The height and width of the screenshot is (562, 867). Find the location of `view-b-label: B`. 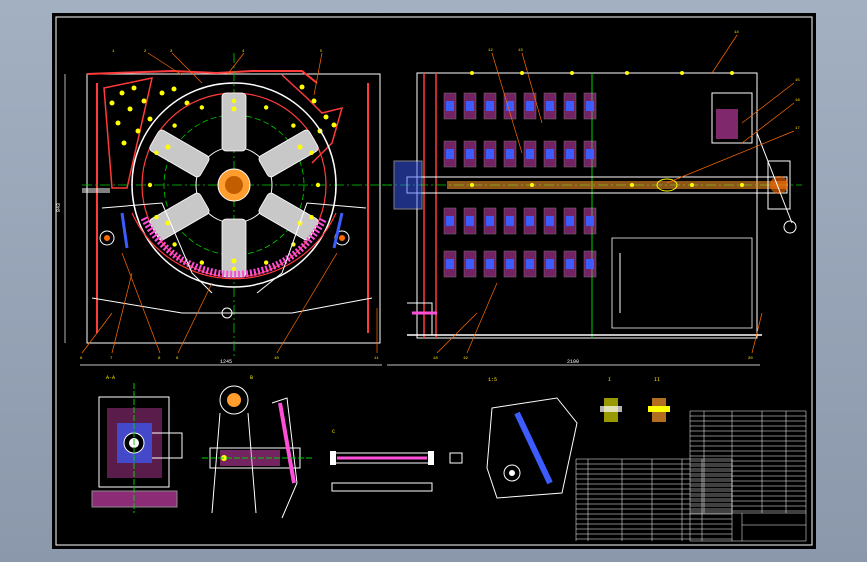

view-b-label: B is located at coordinates (251, 378).